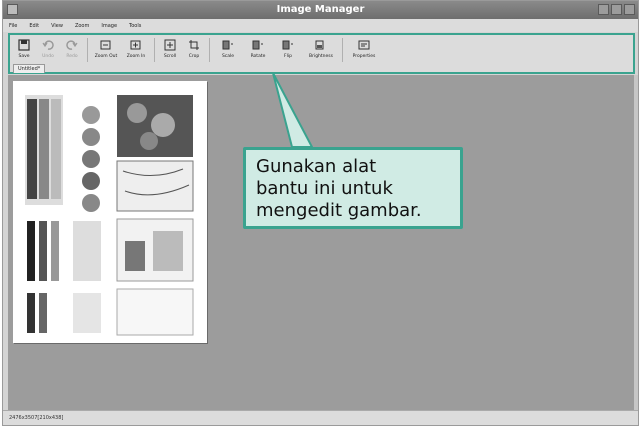 The height and width of the screenshot is (428, 641). Describe the element at coordinates (228, 56) in the screenshot. I see `scale-label: Scale` at that location.